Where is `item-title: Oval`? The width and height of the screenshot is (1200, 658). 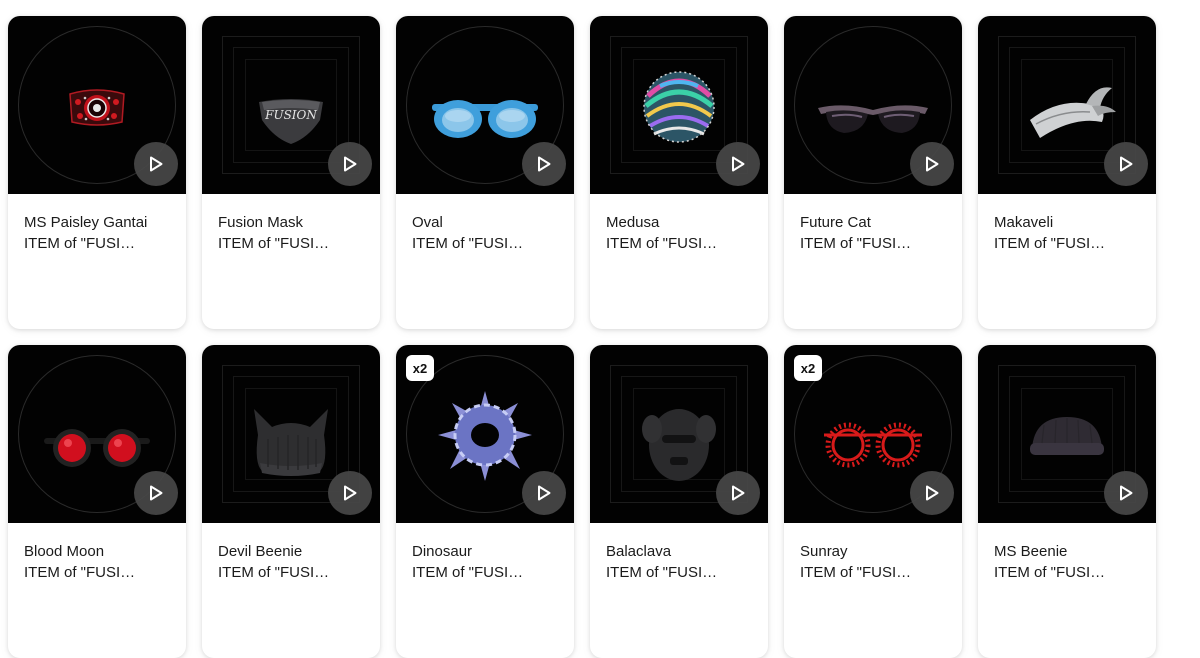 item-title: Oval is located at coordinates (485, 223).